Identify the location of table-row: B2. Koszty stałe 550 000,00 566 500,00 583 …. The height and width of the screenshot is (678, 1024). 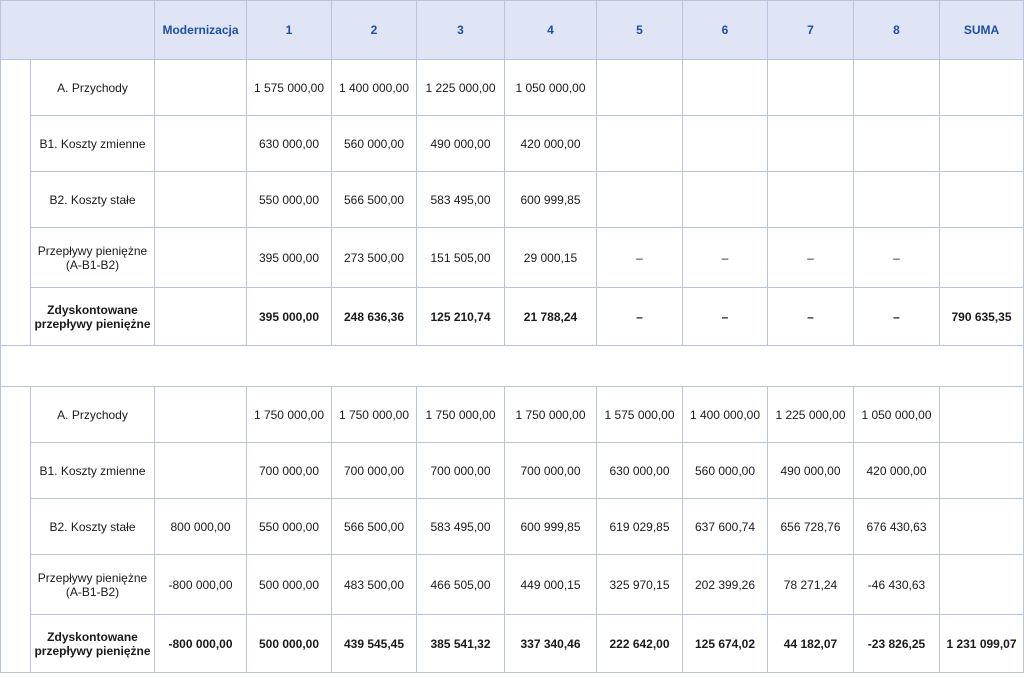
(512, 199).